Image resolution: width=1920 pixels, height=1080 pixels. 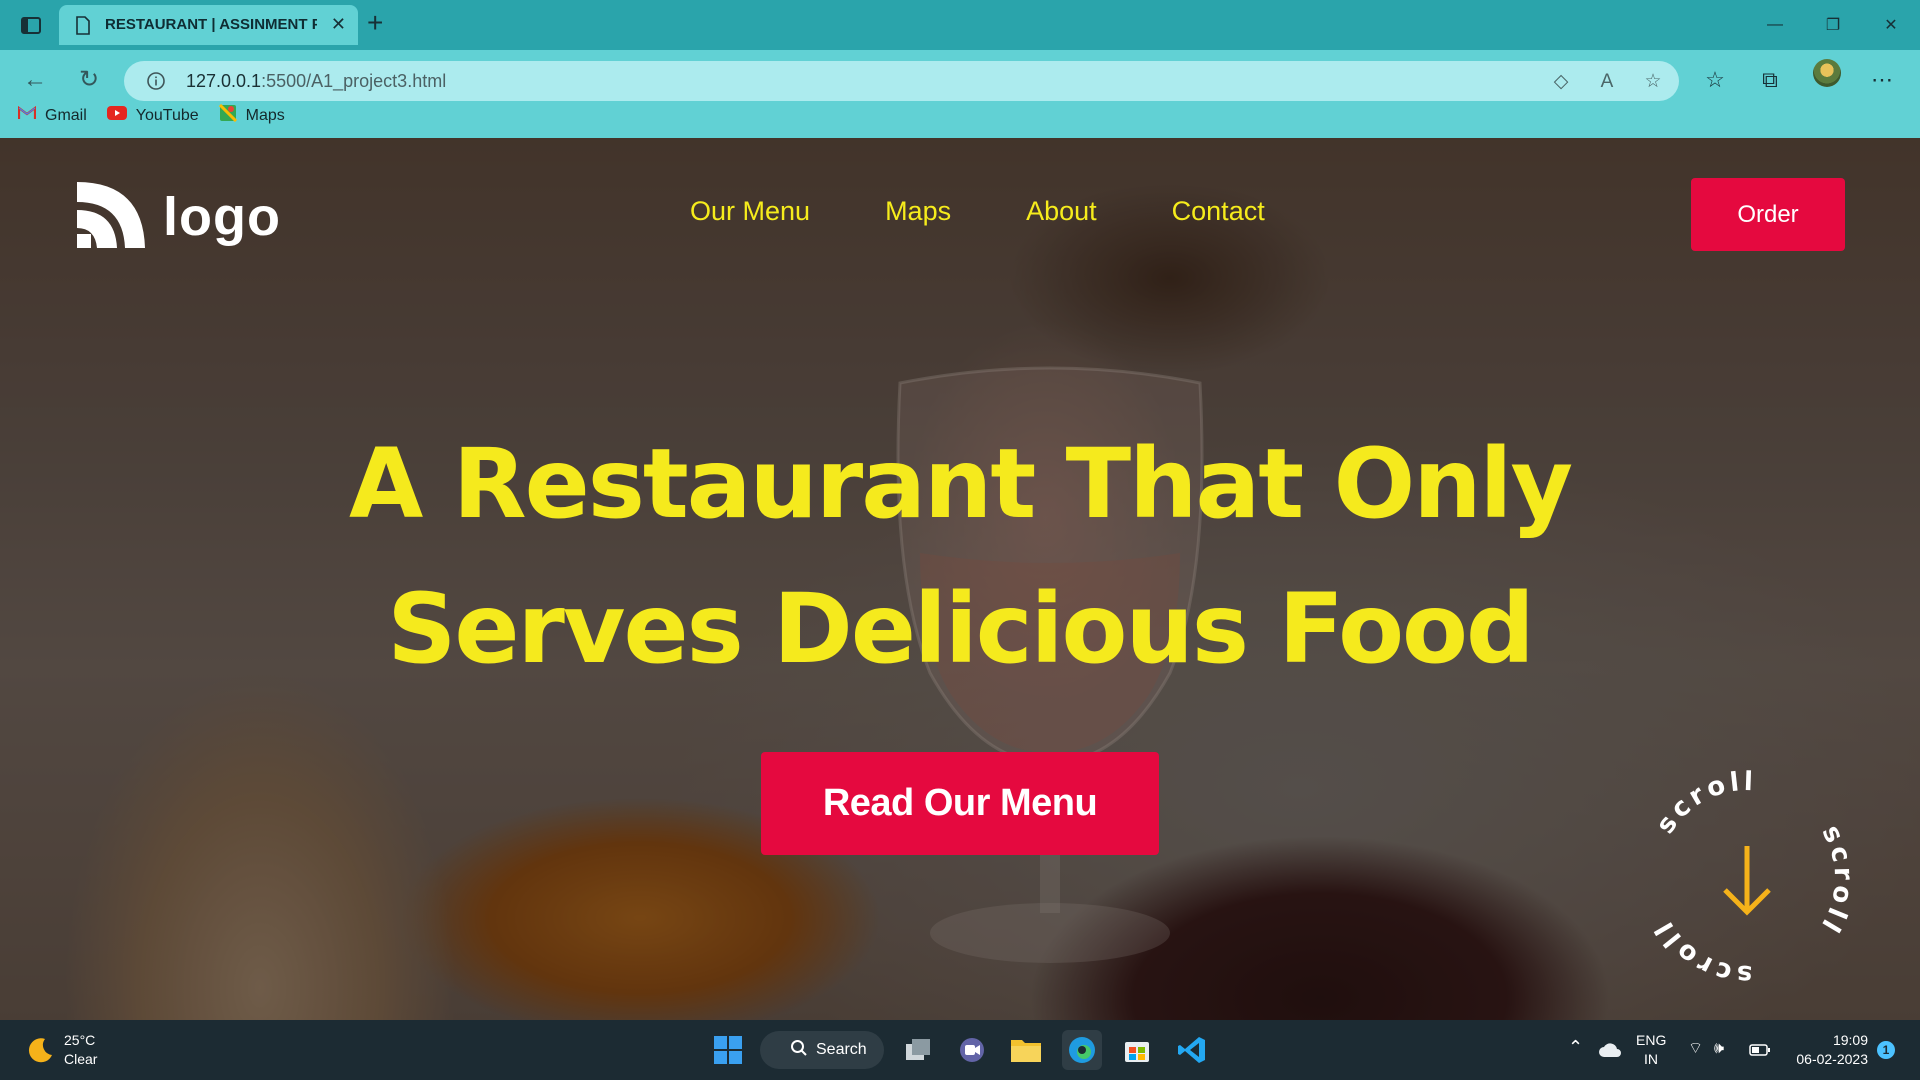 What do you see at coordinates (27, 115) in the screenshot?
I see `gmail-icon` at bounding box center [27, 115].